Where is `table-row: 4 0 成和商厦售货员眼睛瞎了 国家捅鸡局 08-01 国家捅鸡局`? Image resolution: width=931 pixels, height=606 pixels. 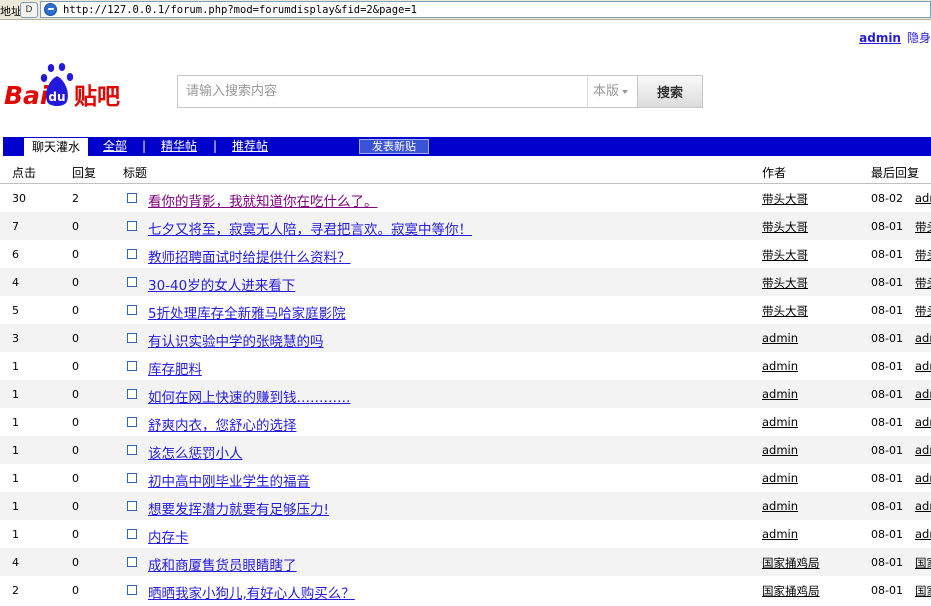 table-row: 4 0 成和商厦售货员眼睛瞎了 国家捅鸡局 08-01 国家捅鸡局 is located at coordinates (465, 562).